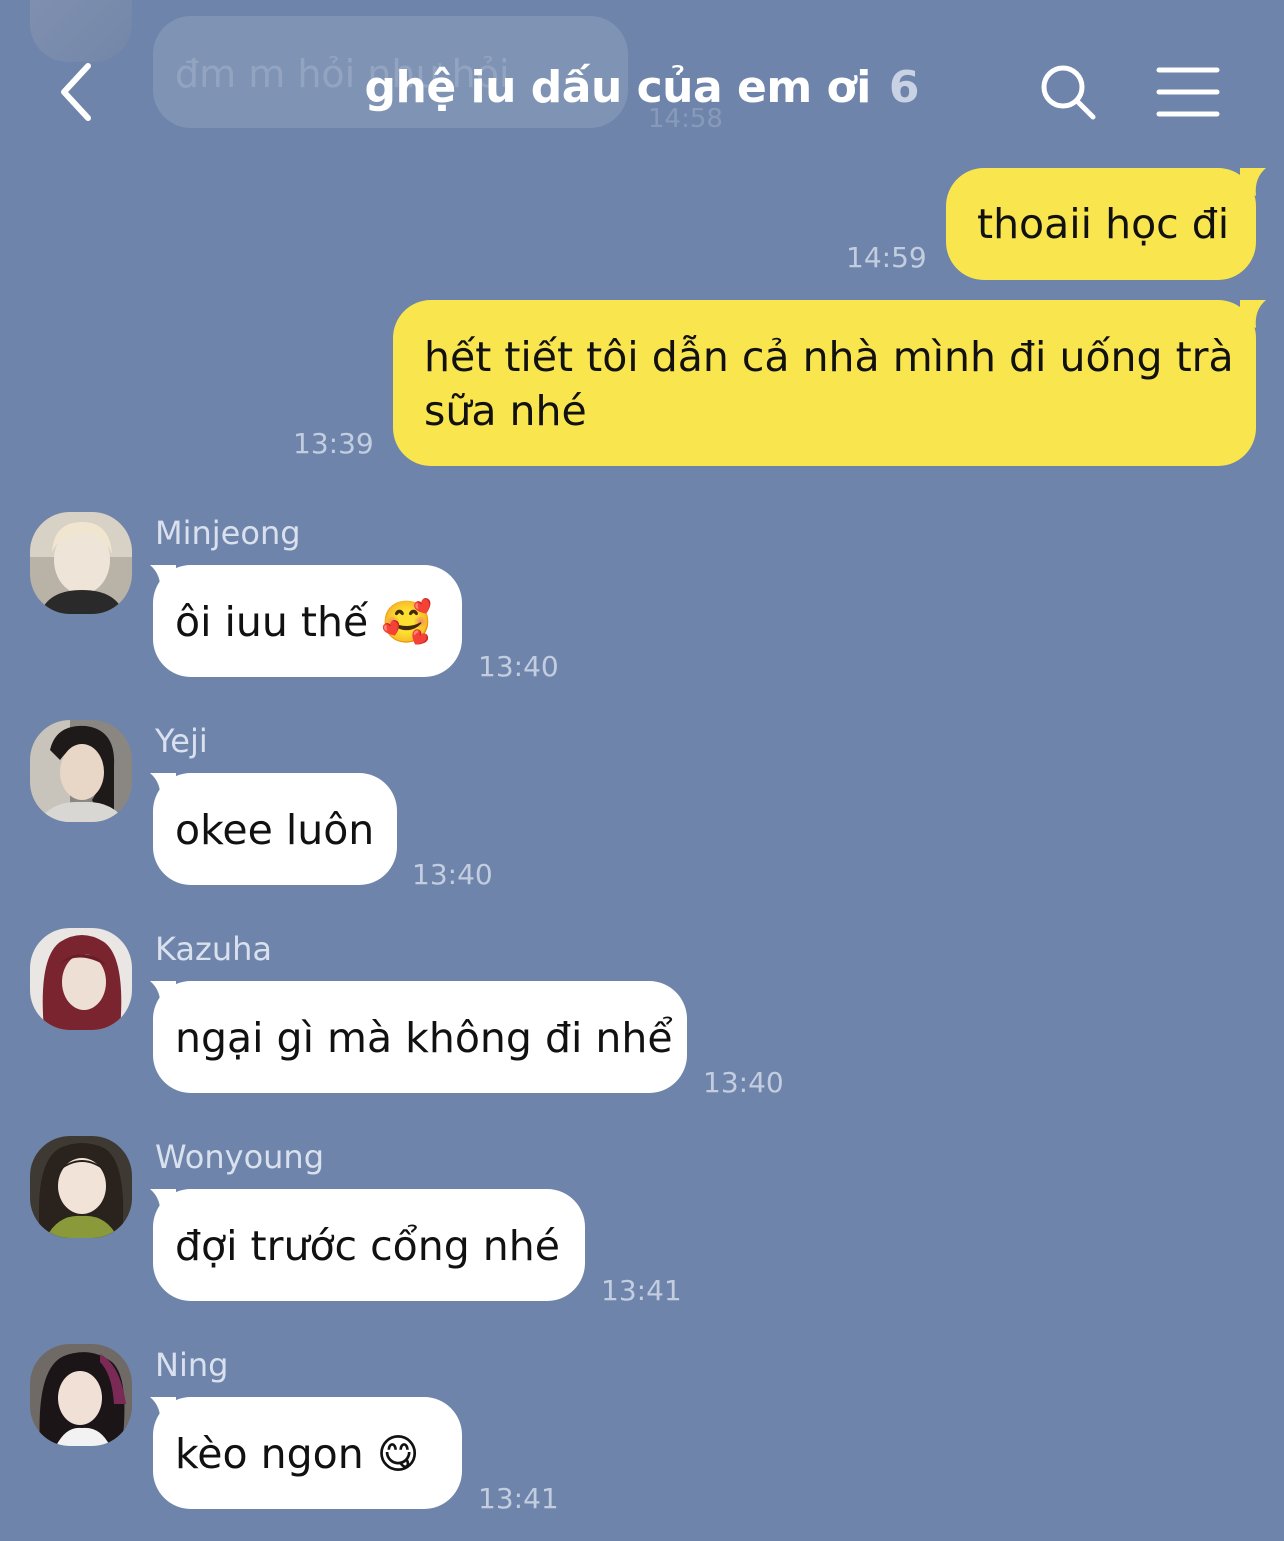 This screenshot has width=1284, height=1541. I want to click on chat-header: ghệ iu dấu của em ơi 6, so click(642, 75).